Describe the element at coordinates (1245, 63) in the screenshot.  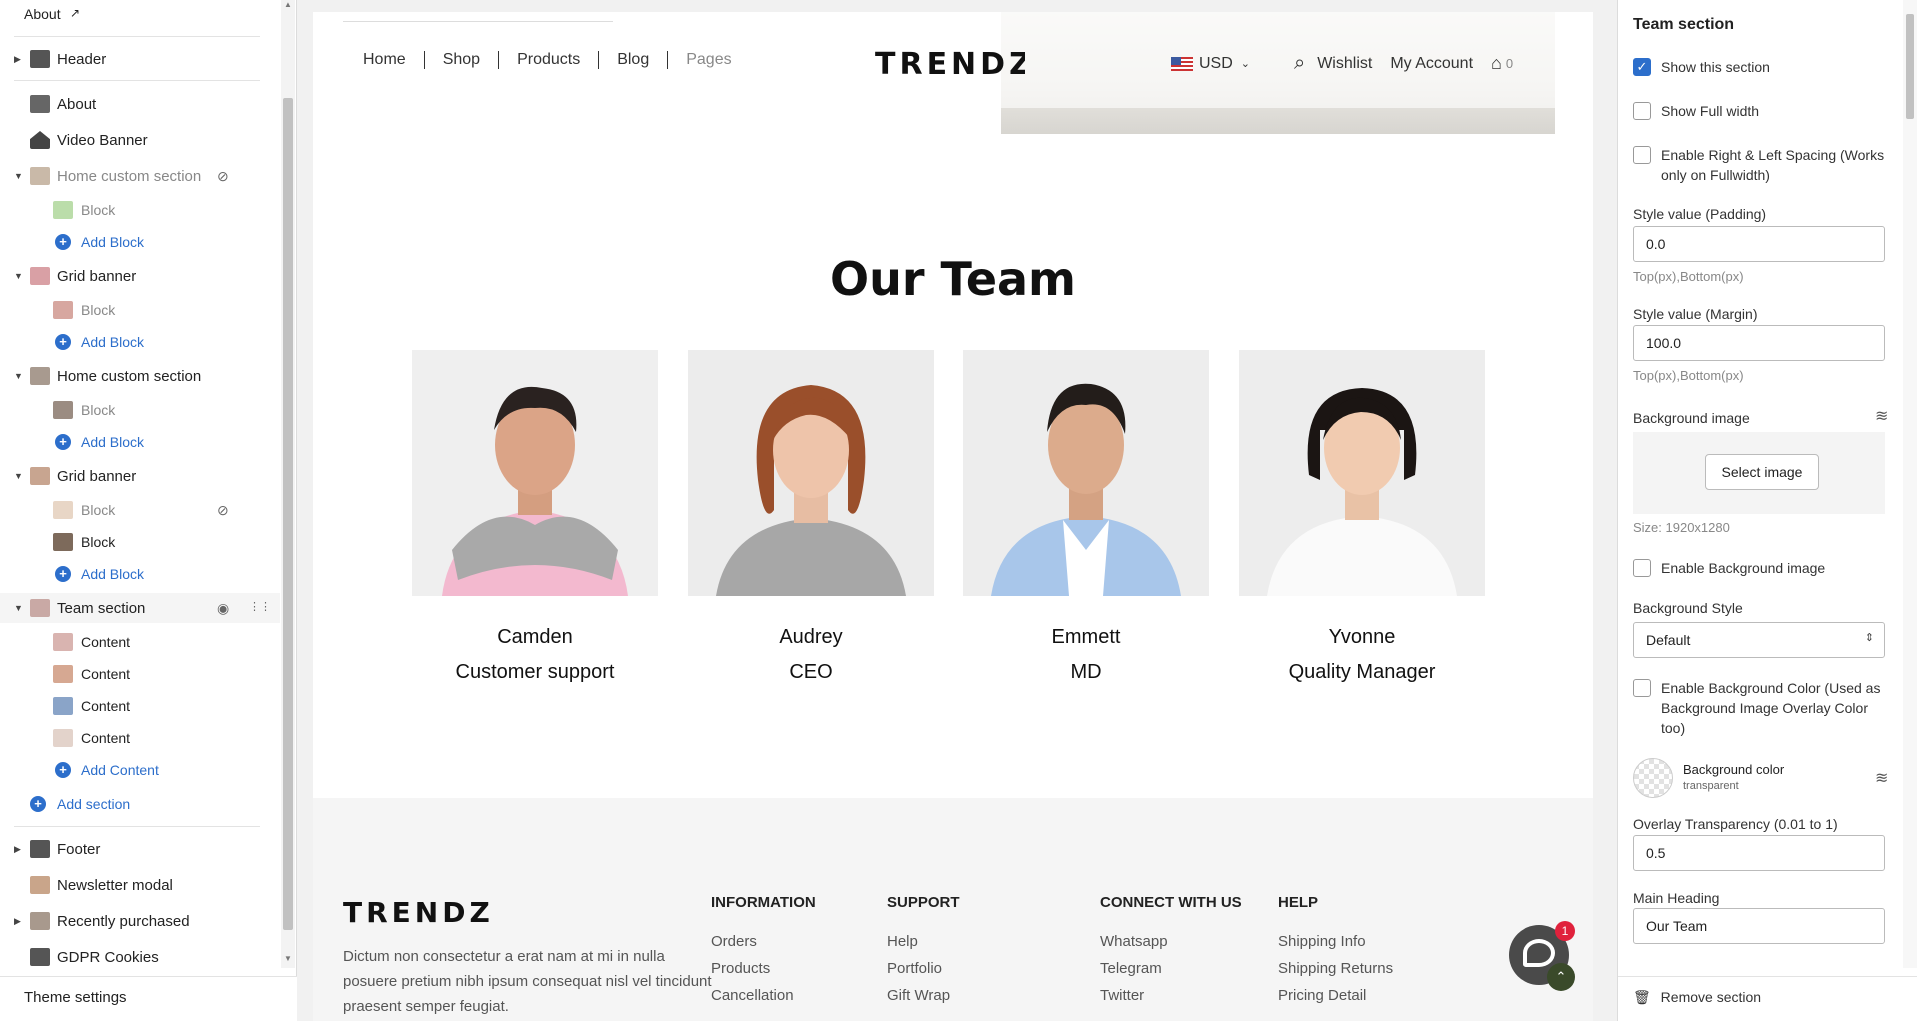
I see `chevron-down-icon: ⌄` at that location.